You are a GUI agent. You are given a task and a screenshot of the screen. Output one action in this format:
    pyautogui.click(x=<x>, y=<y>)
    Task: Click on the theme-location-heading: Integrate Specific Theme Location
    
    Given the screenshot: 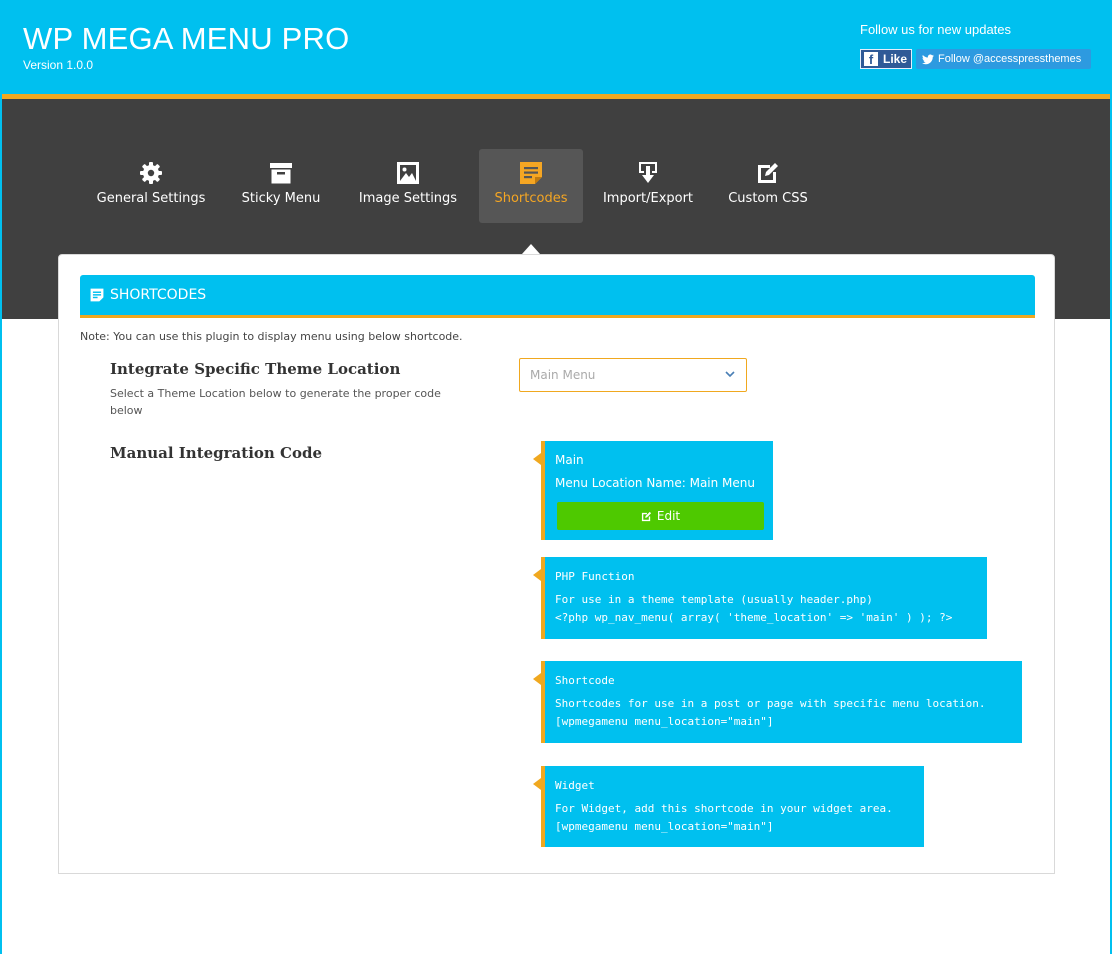 What is the action you would take?
    pyautogui.click(x=255, y=369)
    